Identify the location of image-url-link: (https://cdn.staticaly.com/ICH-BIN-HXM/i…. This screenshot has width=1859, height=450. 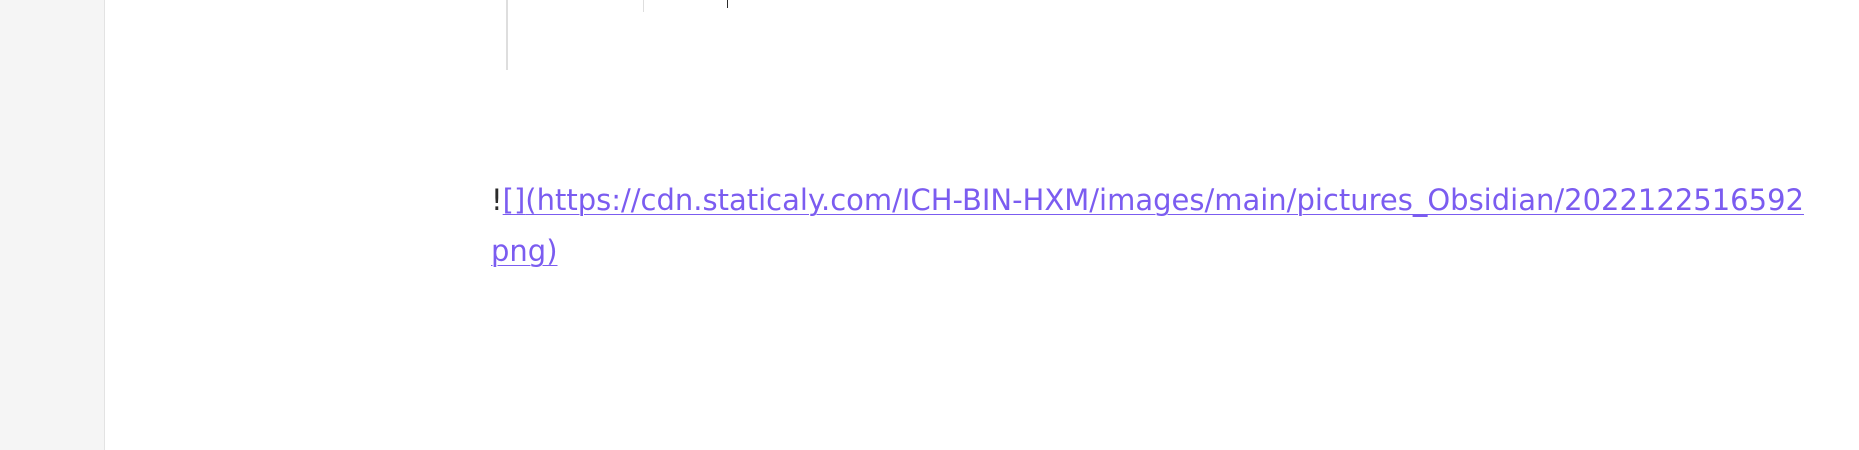
(1164, 200).